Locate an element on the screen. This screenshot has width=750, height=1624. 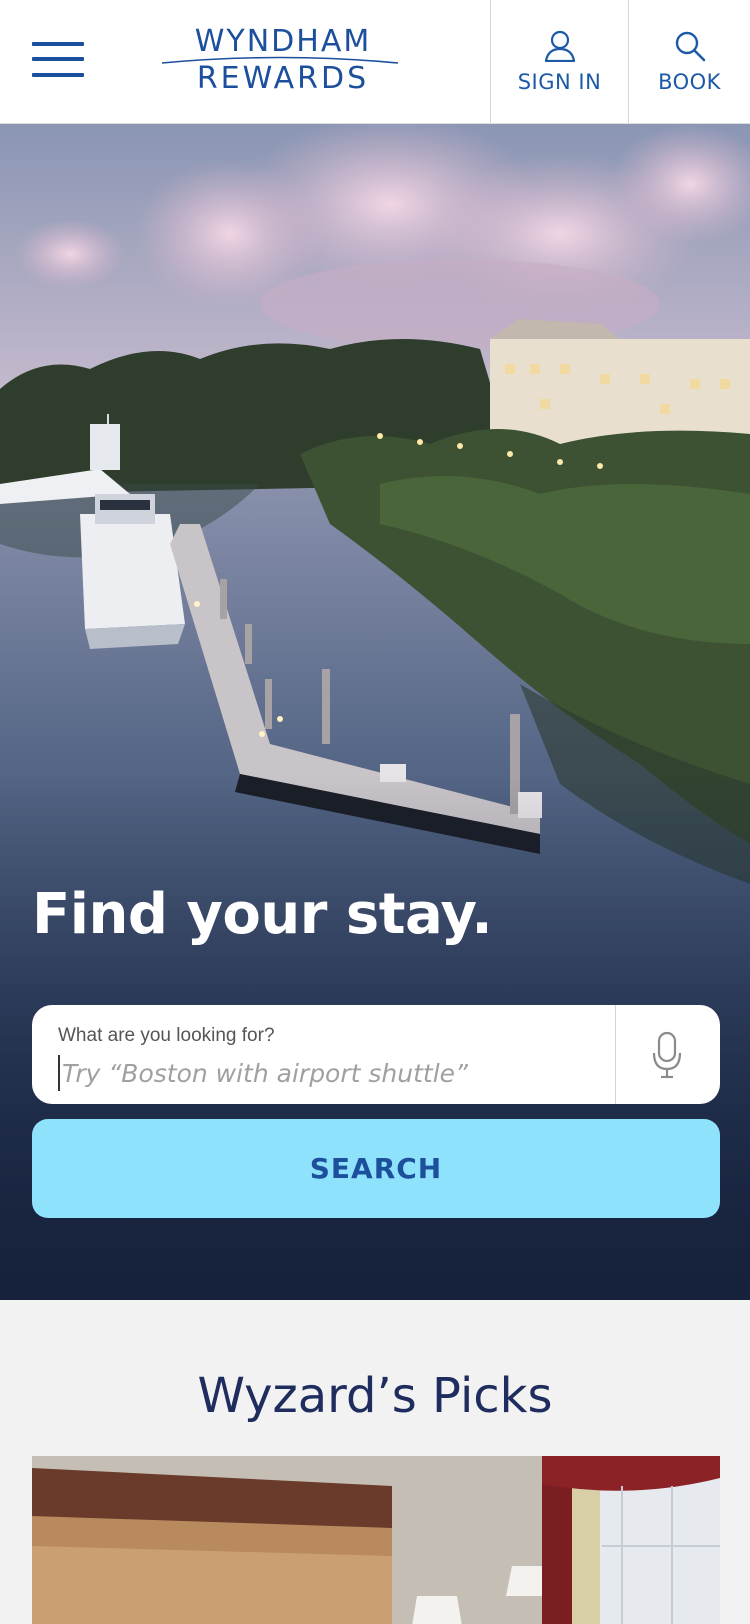
hotel-room-image is located at coordinates (376, 1540).